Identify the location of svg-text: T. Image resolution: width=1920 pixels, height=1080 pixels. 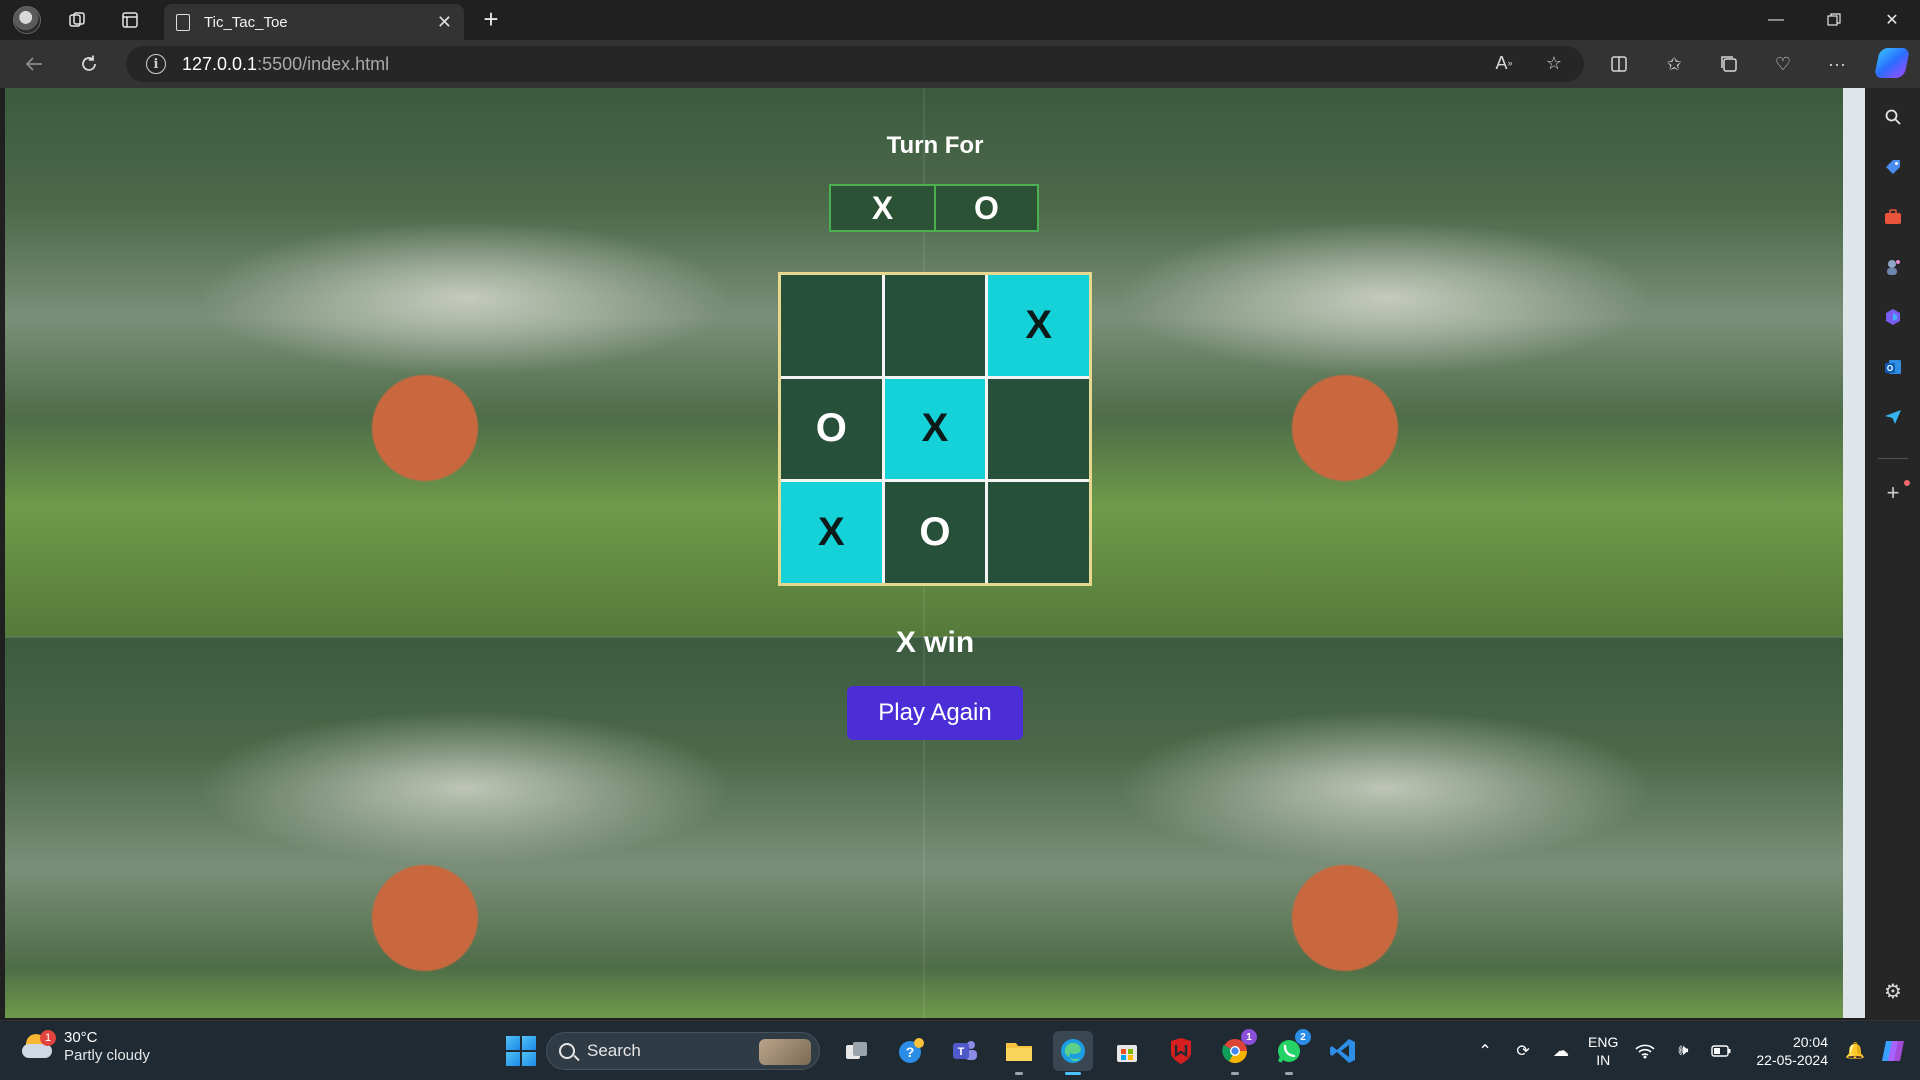
(961, 1052).